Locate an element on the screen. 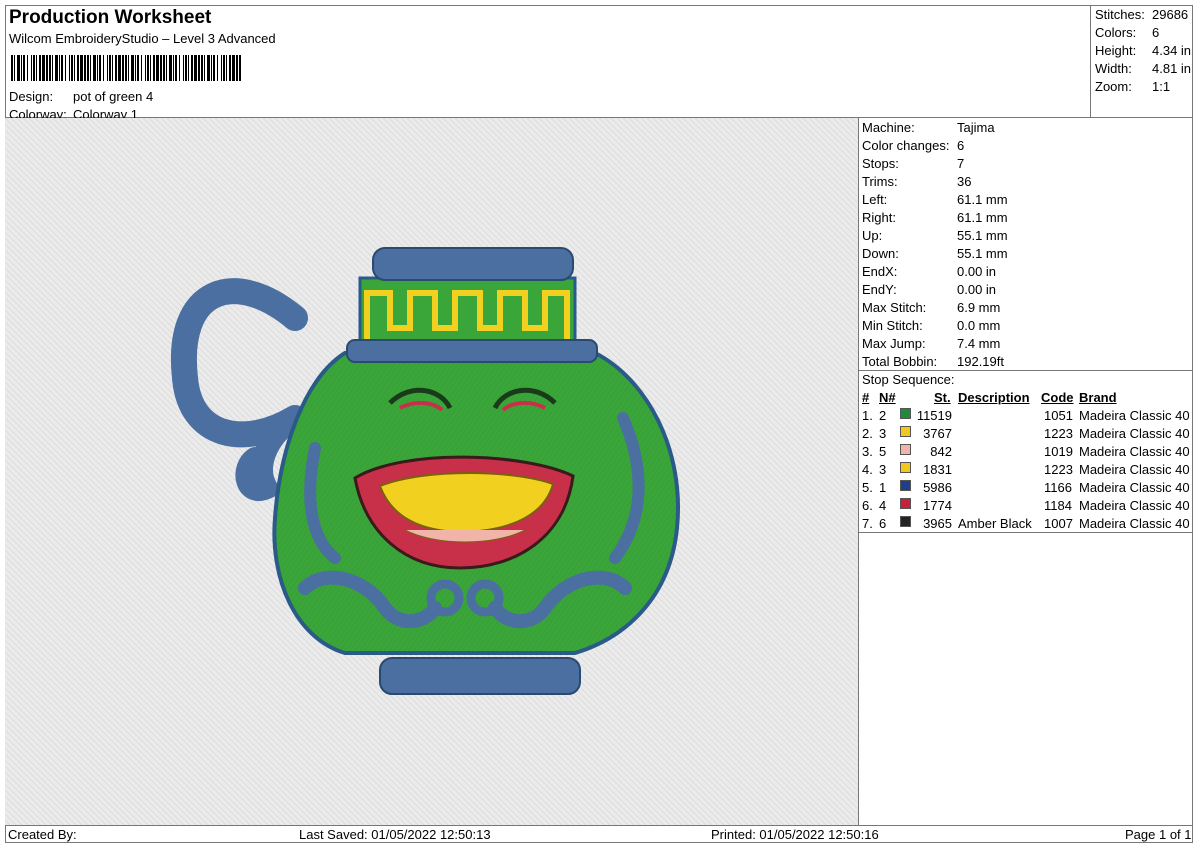 The height and width of the screenshot is (848, 1200). stat-height: Height: 4.34 in is located at coordinates (1143, 50).